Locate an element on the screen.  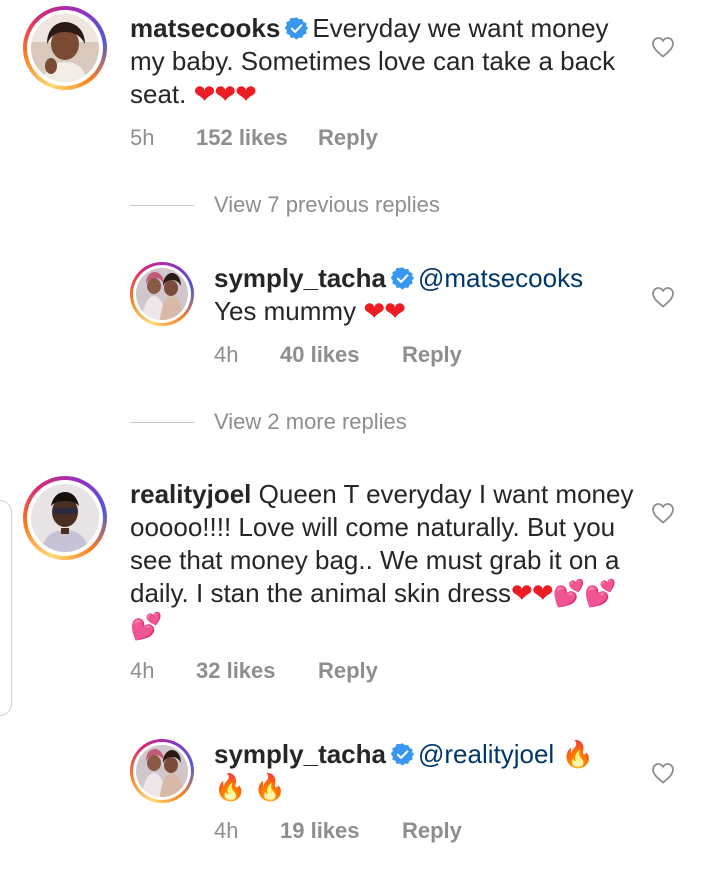
username: matsecooks is located at coordinates (205, 28).